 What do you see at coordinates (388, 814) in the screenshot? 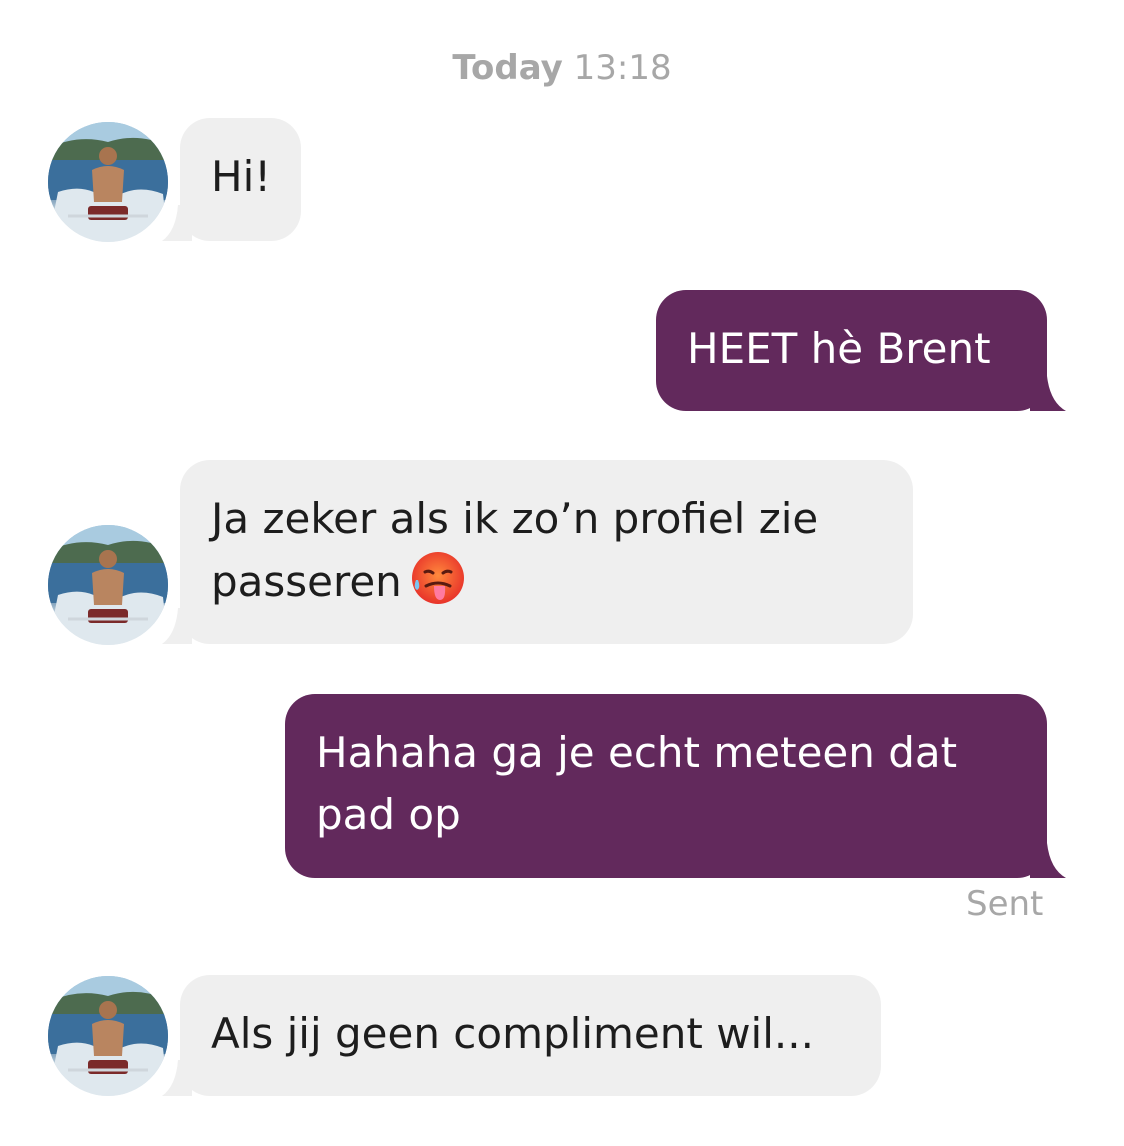
I see `message-text-line-2: pad op` at bounding box center [388, 814].